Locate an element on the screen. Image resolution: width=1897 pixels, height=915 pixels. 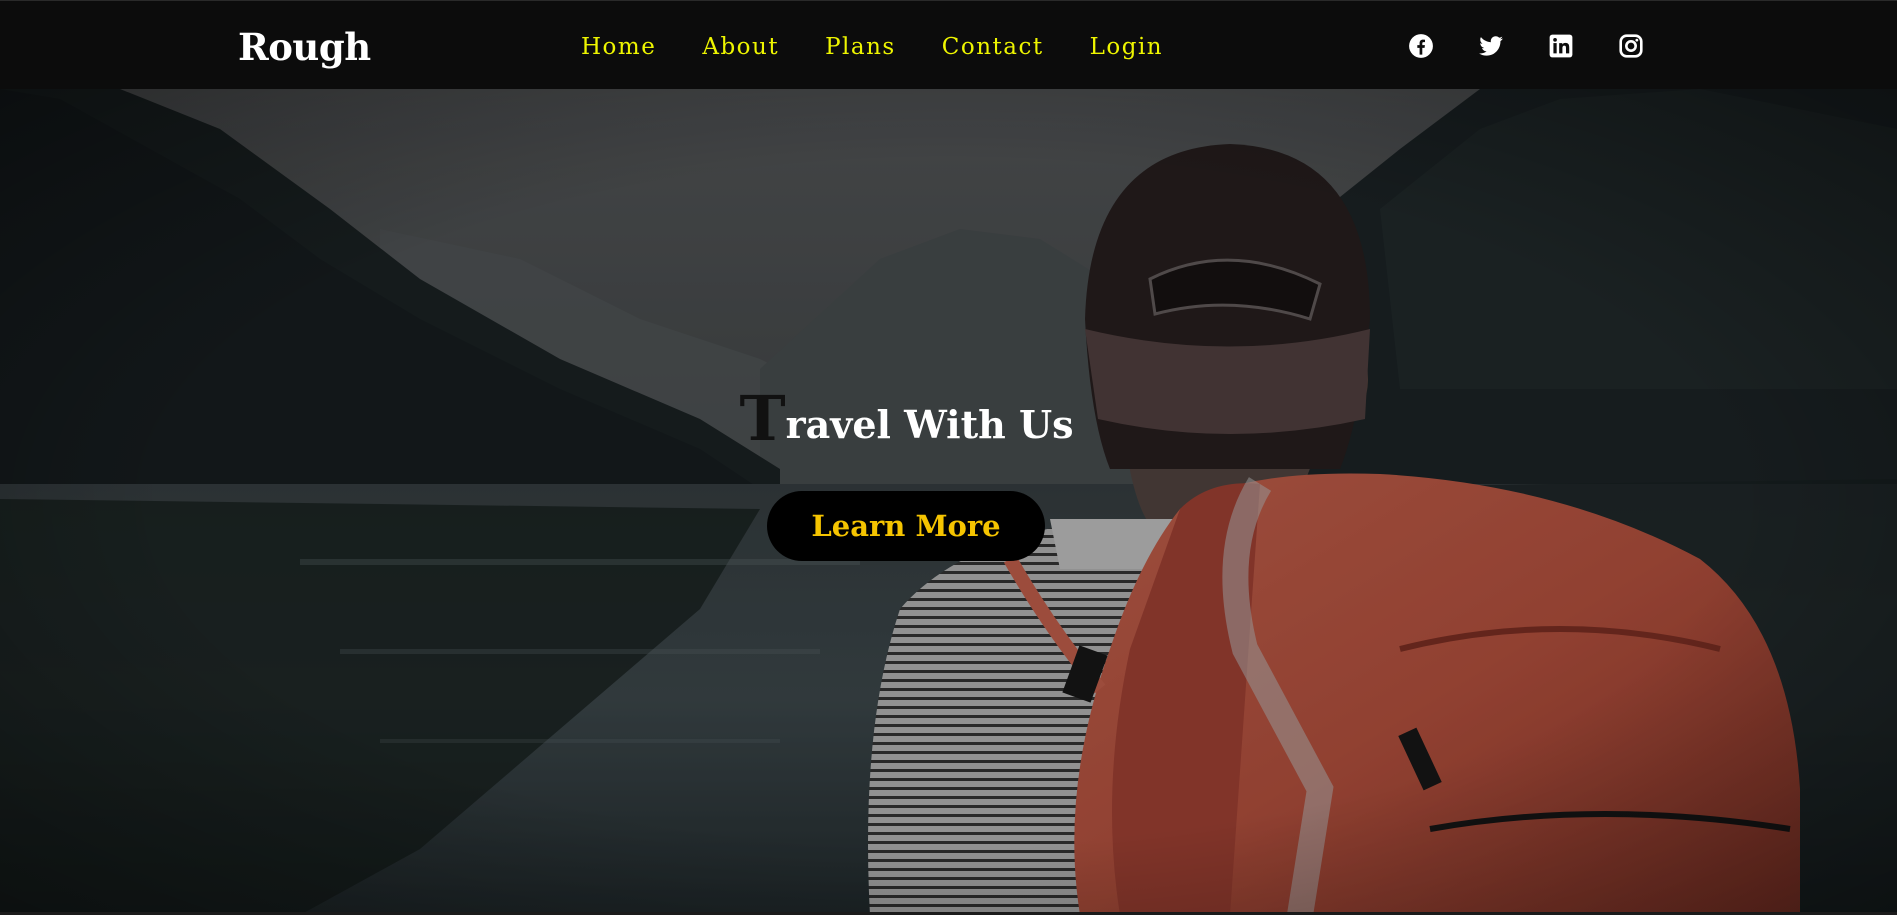
instagram-icon is located at coordinates (1631, 46).